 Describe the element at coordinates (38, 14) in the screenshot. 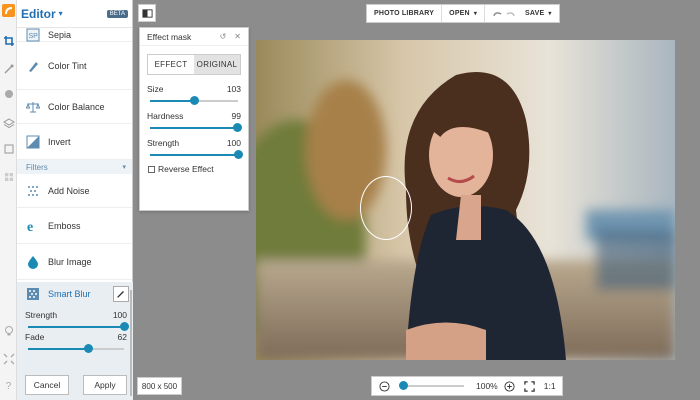

I see `panel-title: Editor` at that location.